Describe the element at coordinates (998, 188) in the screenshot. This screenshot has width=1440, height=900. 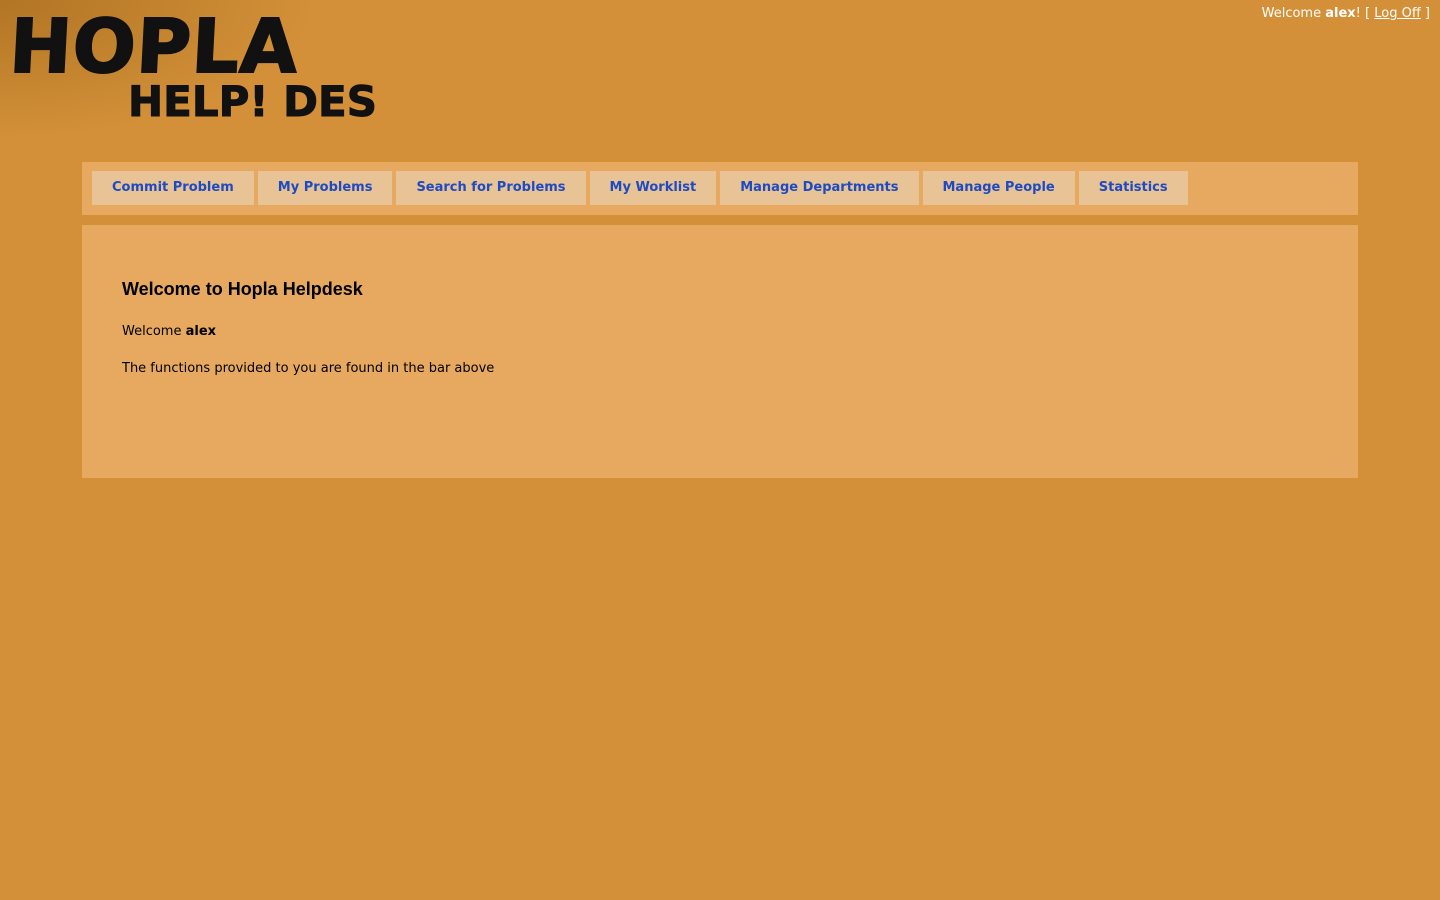
I see `menu-item-manage-people: Manage People` at that location.